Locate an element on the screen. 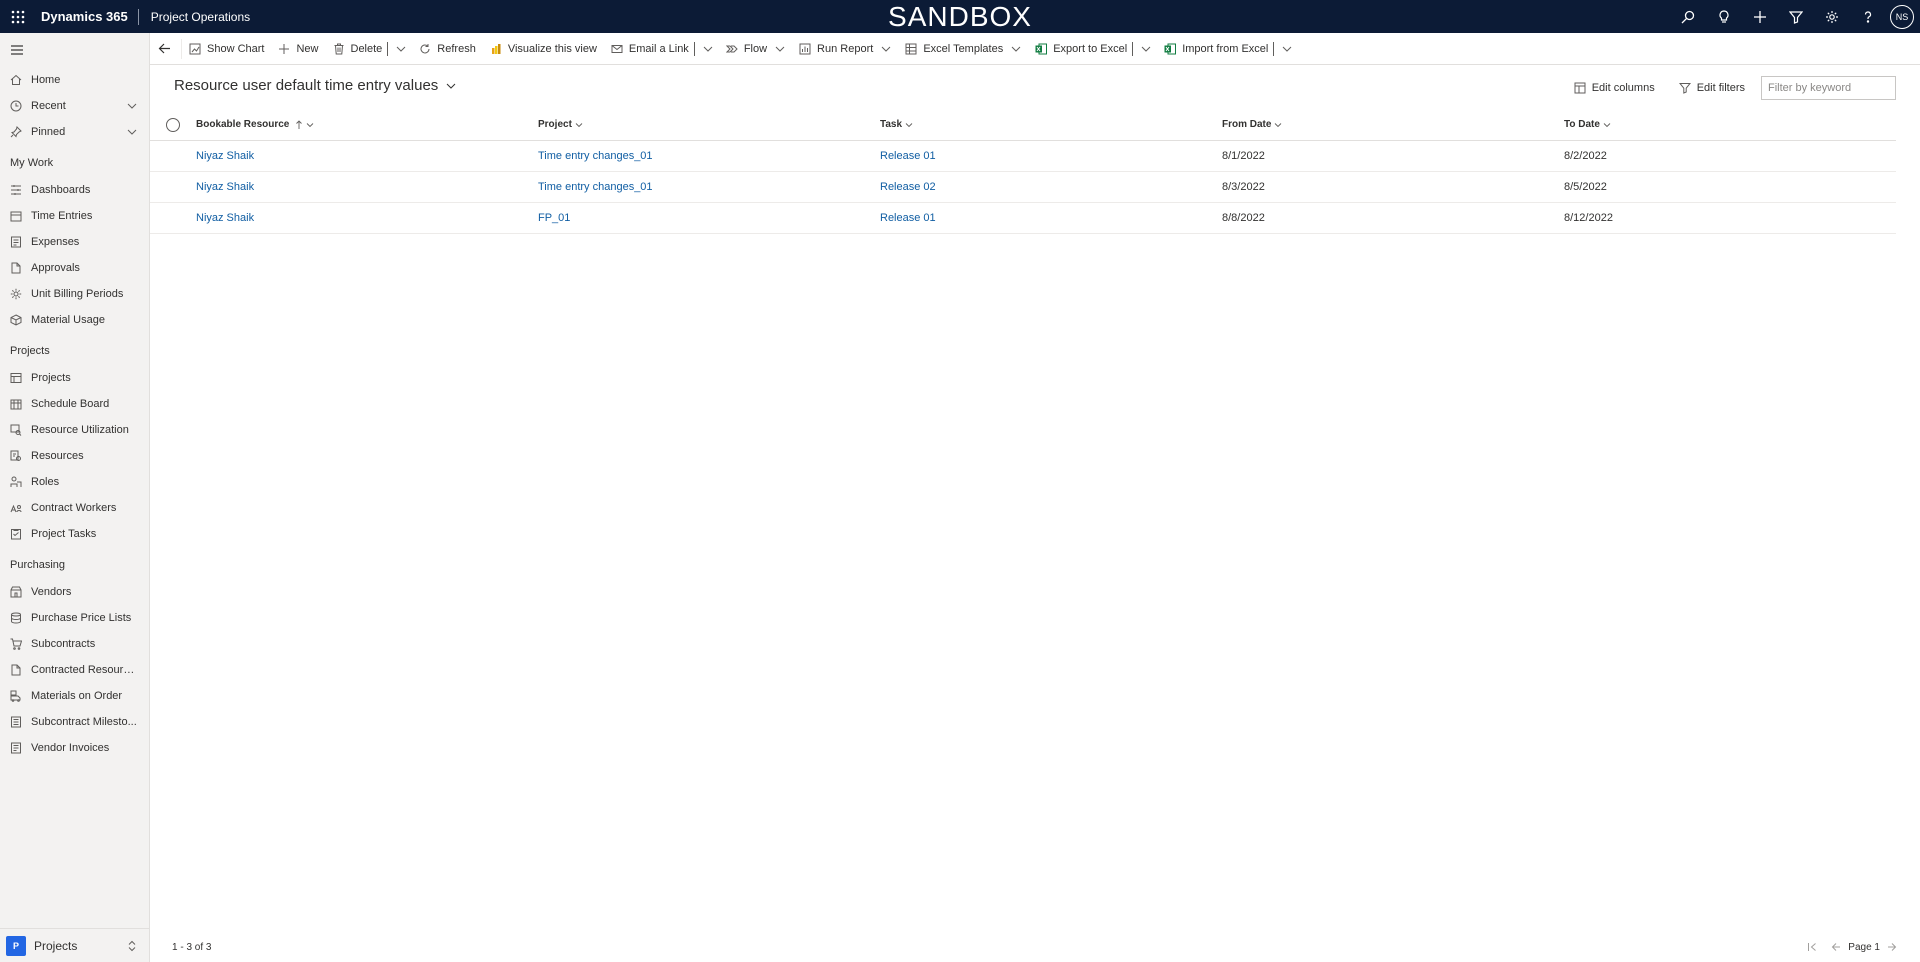 Image resolution: width=1920 pixels, height=962 pixels. import-excel-dropdown-button is located at coordinates (1288, 49).